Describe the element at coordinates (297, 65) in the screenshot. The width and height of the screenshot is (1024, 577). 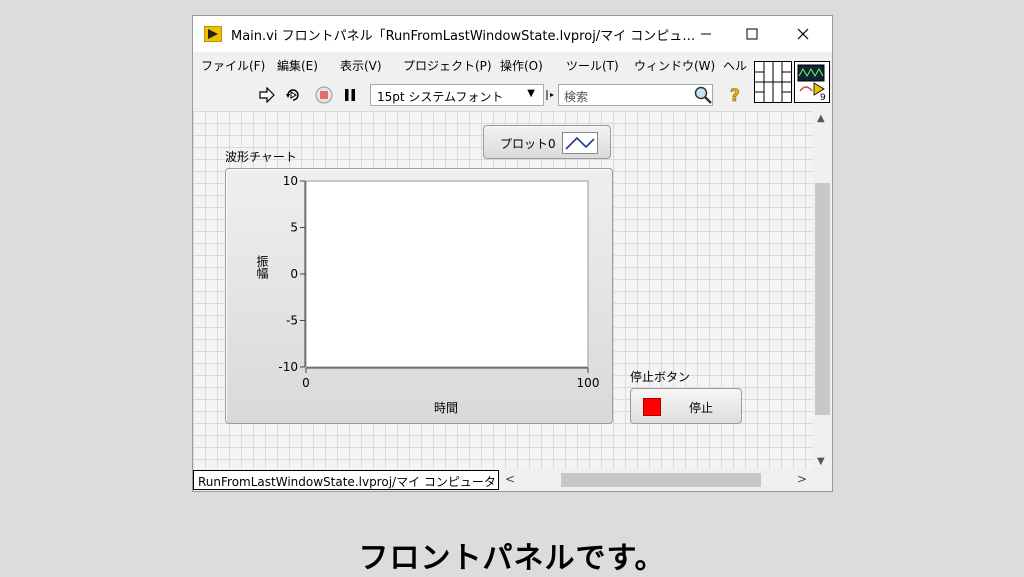
I see `menu-edit: 編集(E)` at that location.